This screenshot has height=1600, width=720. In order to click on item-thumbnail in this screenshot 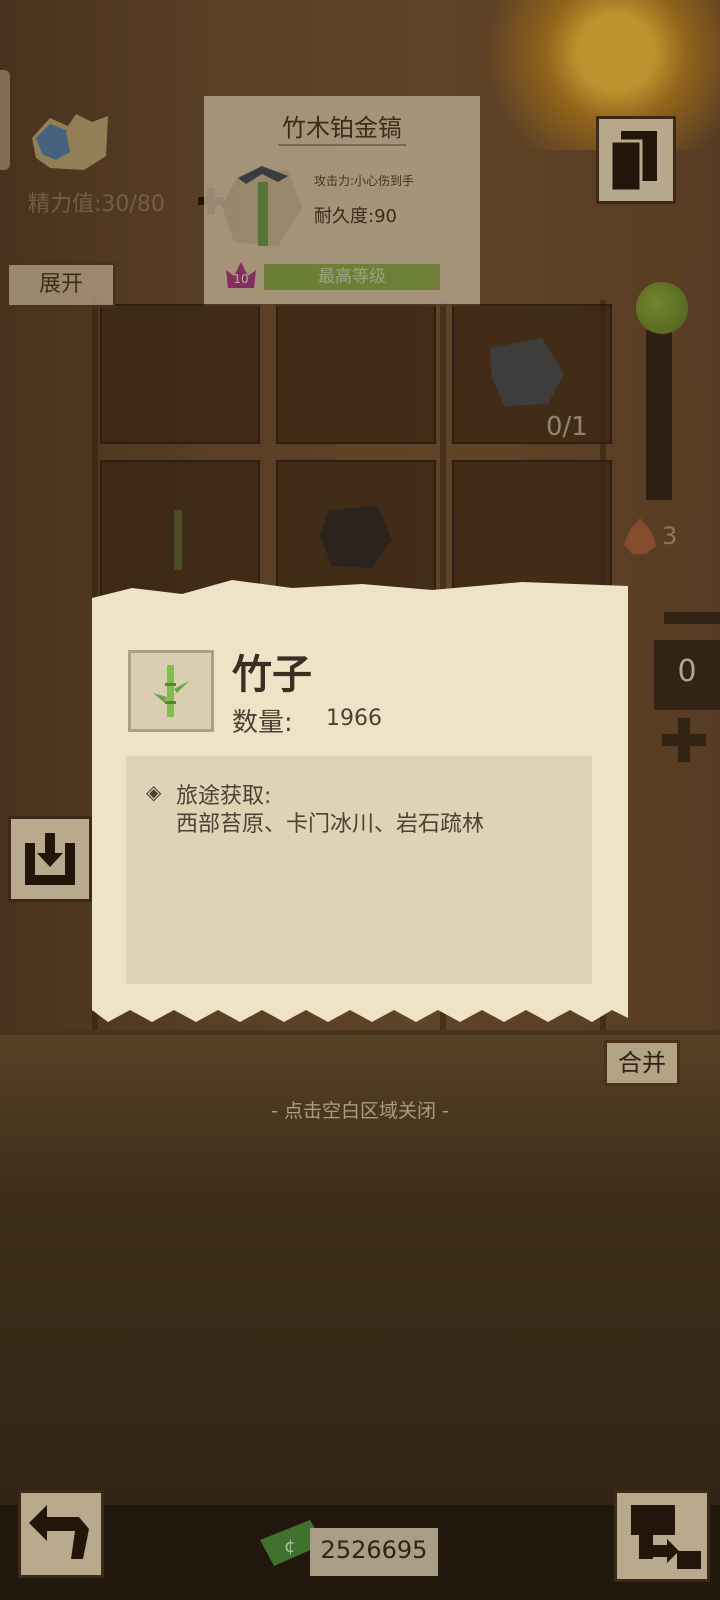, I will do `click(171, 691)`.